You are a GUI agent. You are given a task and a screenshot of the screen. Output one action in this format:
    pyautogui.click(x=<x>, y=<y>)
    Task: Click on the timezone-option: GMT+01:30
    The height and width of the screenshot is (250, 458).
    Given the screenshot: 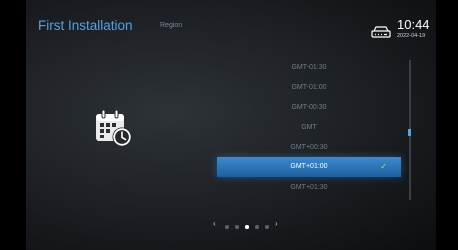 What is the action you would take?
    pyautogui.click(x=309, y=188)
    